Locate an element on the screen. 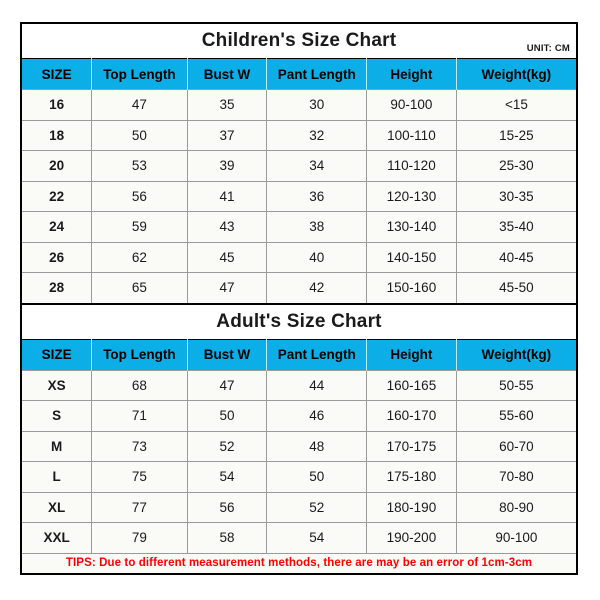 This screenshot has height=600, width=600. children-col-height: Height is located at coordinates (411, 74).